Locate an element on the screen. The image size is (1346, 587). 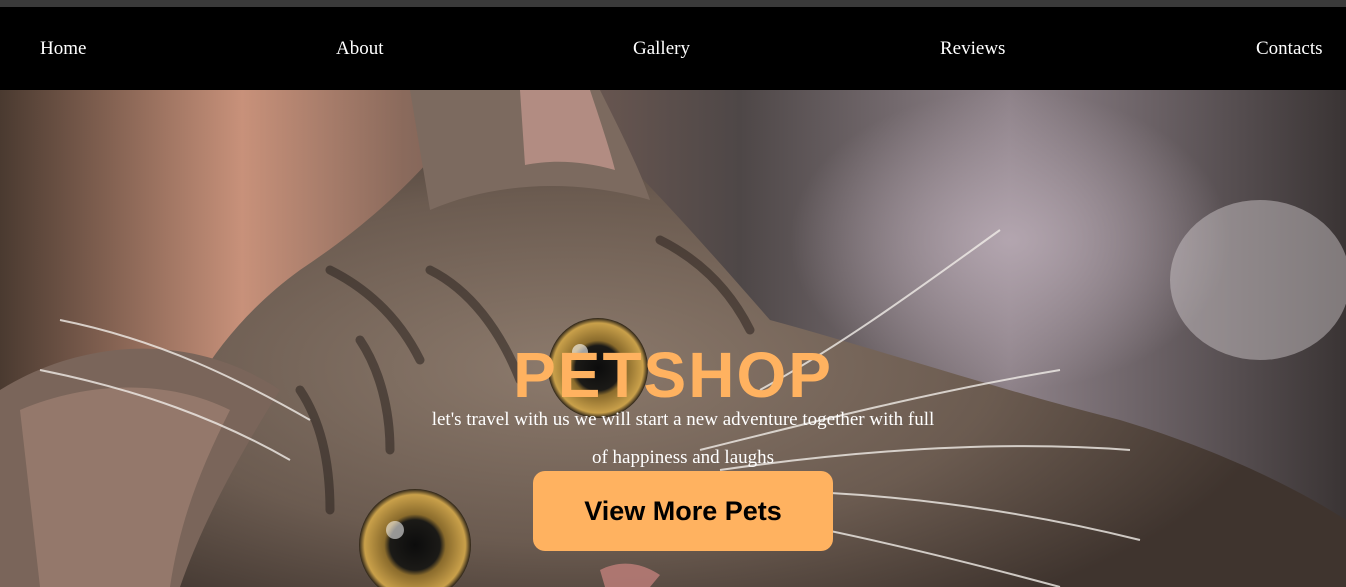
browser-top-strip is located at coordinates (673, 3).